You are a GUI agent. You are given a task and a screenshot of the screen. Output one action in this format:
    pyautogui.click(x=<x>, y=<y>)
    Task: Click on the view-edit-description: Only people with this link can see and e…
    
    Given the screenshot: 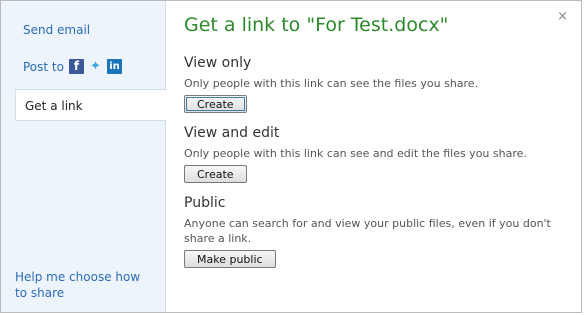 What is the action you would take?
    pyautogui.click(x=355, y=153)
    